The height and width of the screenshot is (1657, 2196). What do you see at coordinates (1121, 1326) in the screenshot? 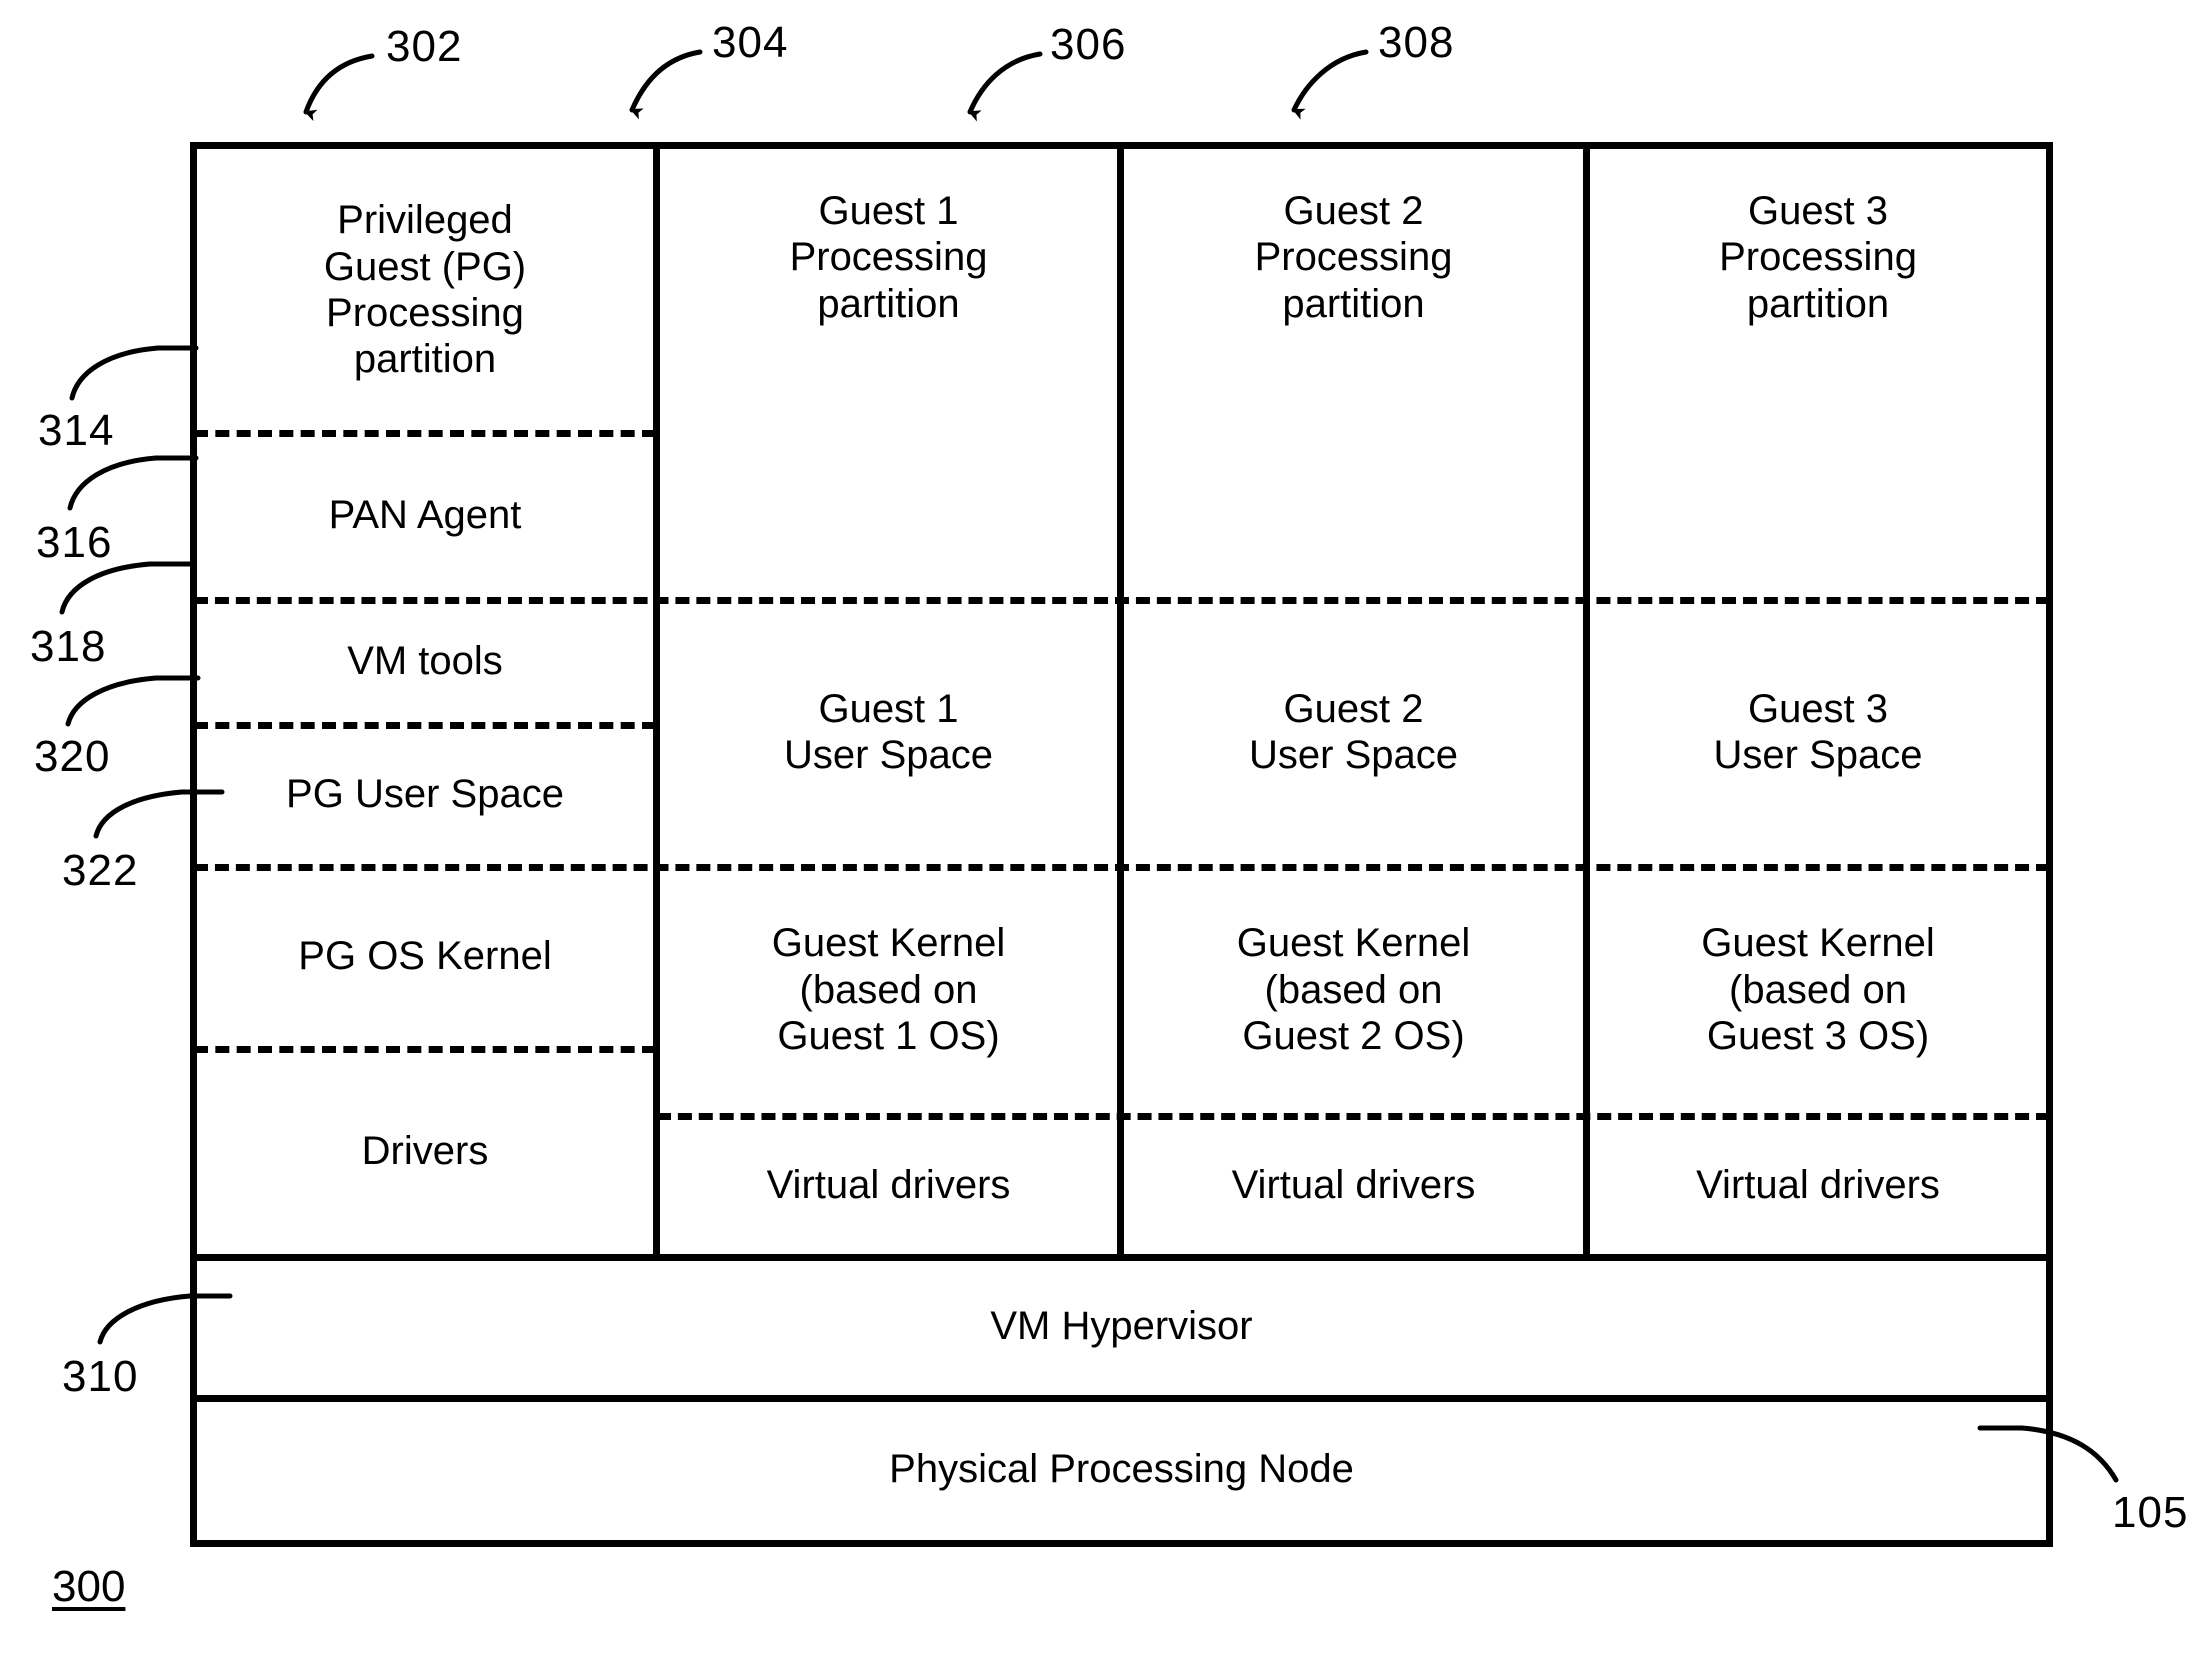
I see `vm-hypervisor-cell: VM Hypervisor` at bounding box center [1121, 1326].